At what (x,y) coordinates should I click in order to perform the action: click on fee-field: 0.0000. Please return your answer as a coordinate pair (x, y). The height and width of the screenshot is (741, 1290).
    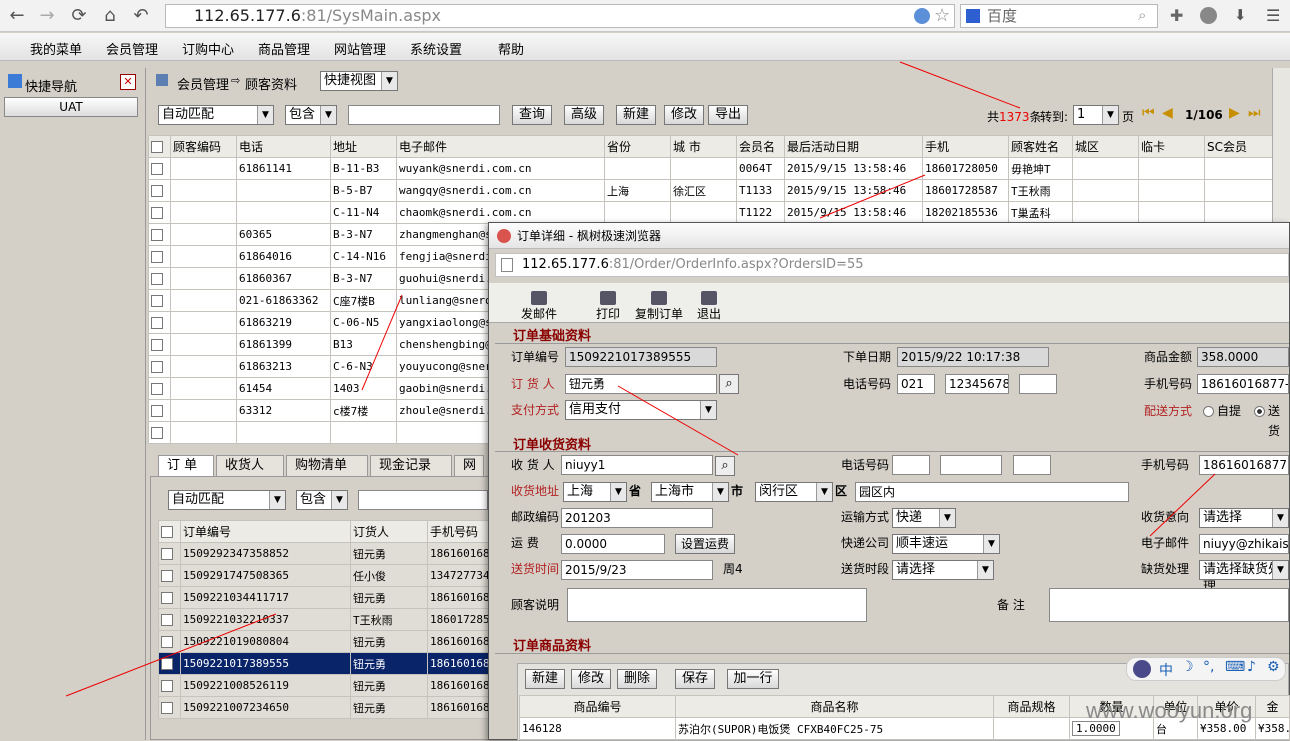
    Looking at the image, I should click on (613, 544).